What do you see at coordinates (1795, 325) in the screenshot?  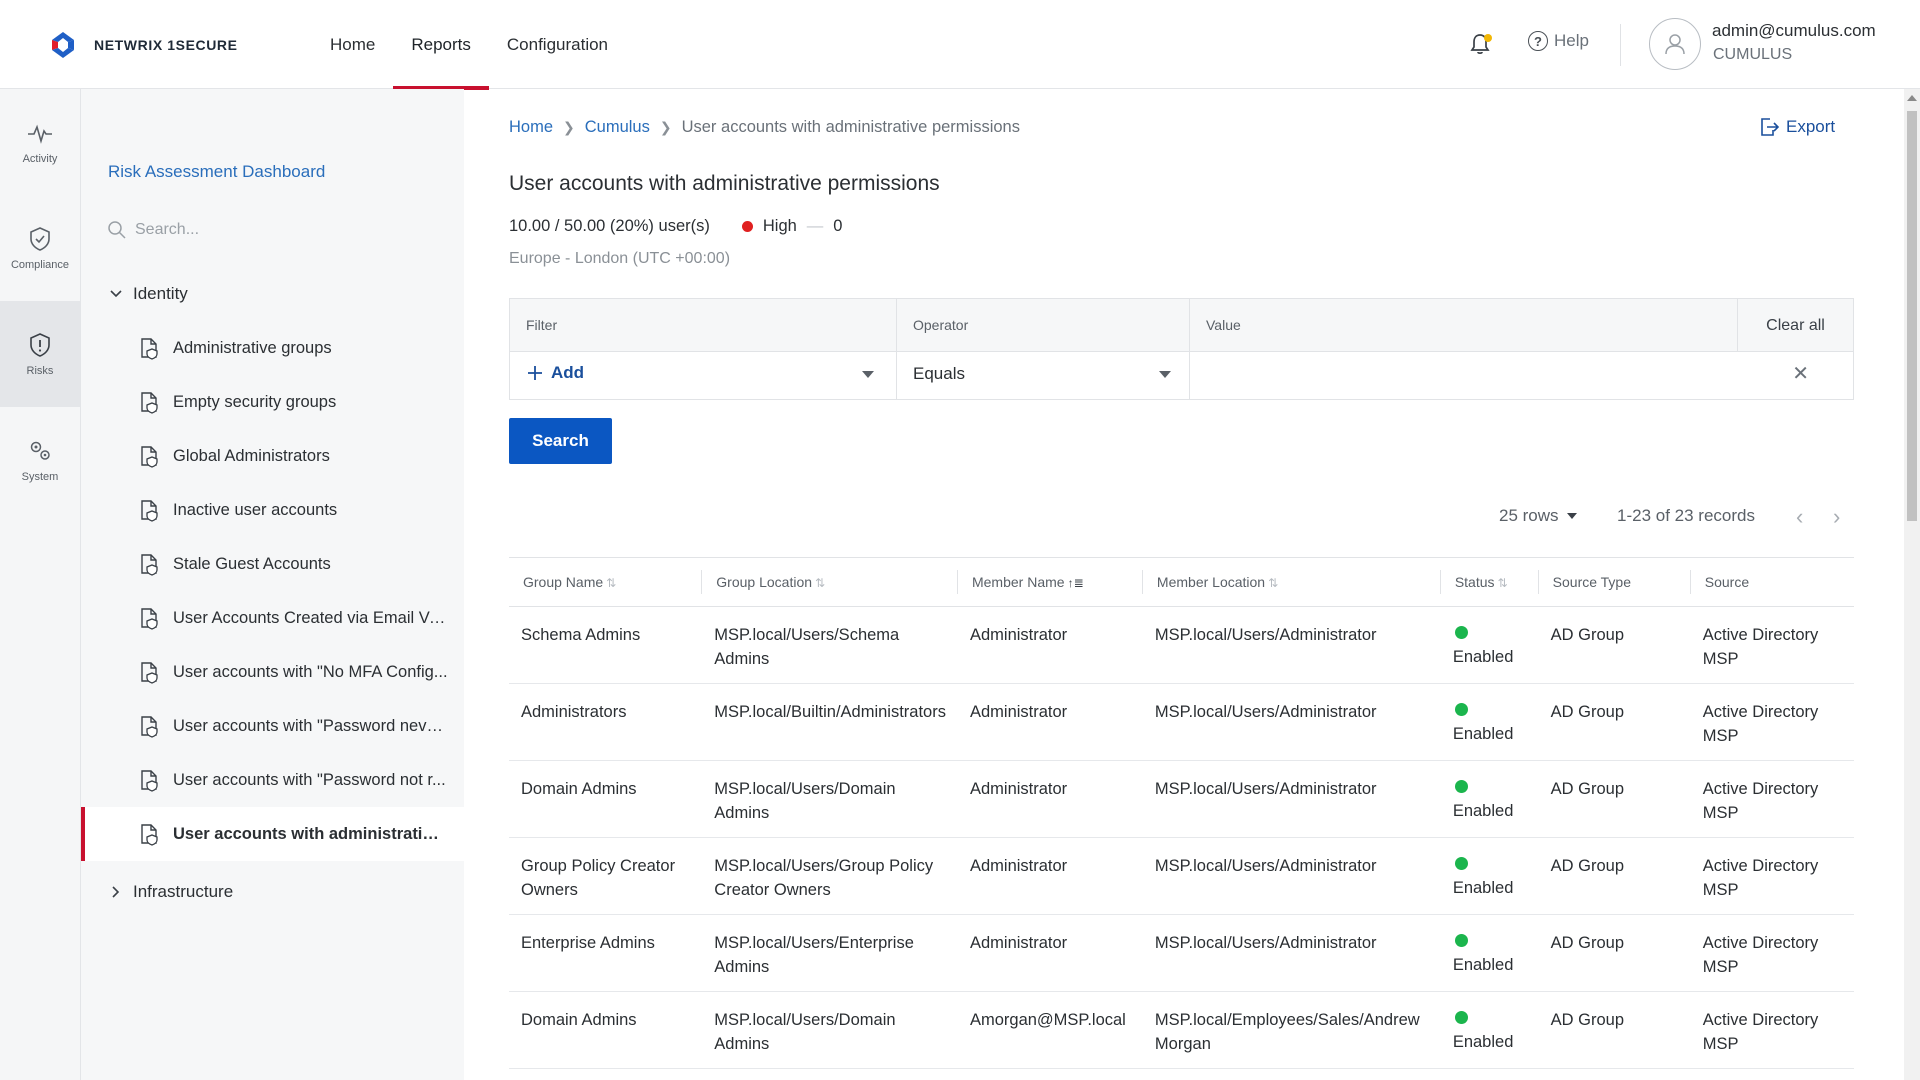 I see `clear-all-button: Clear all` at bounding box center [1795, 325].